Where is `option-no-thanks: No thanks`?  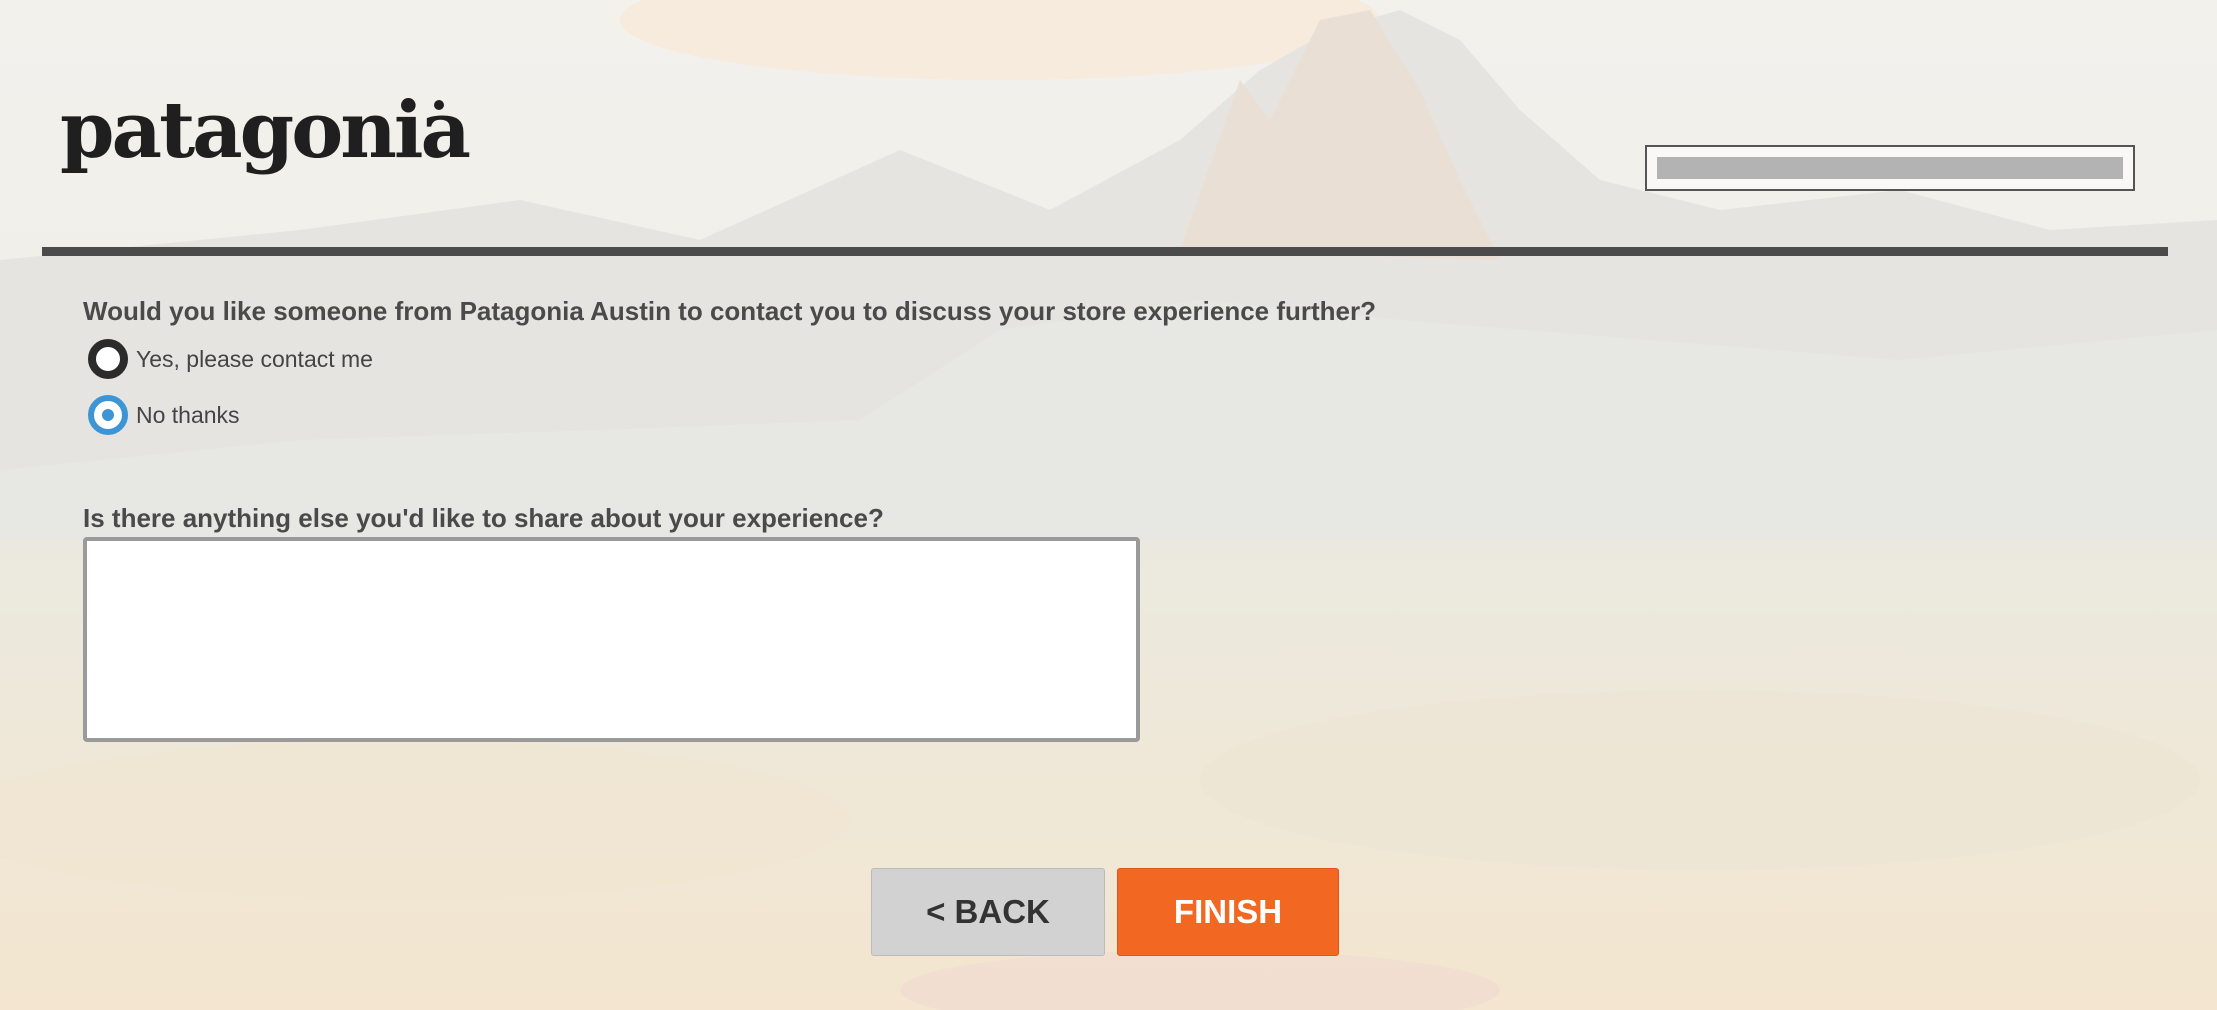 option-no-thanks: No thanks is located at coordinates (164, 415).